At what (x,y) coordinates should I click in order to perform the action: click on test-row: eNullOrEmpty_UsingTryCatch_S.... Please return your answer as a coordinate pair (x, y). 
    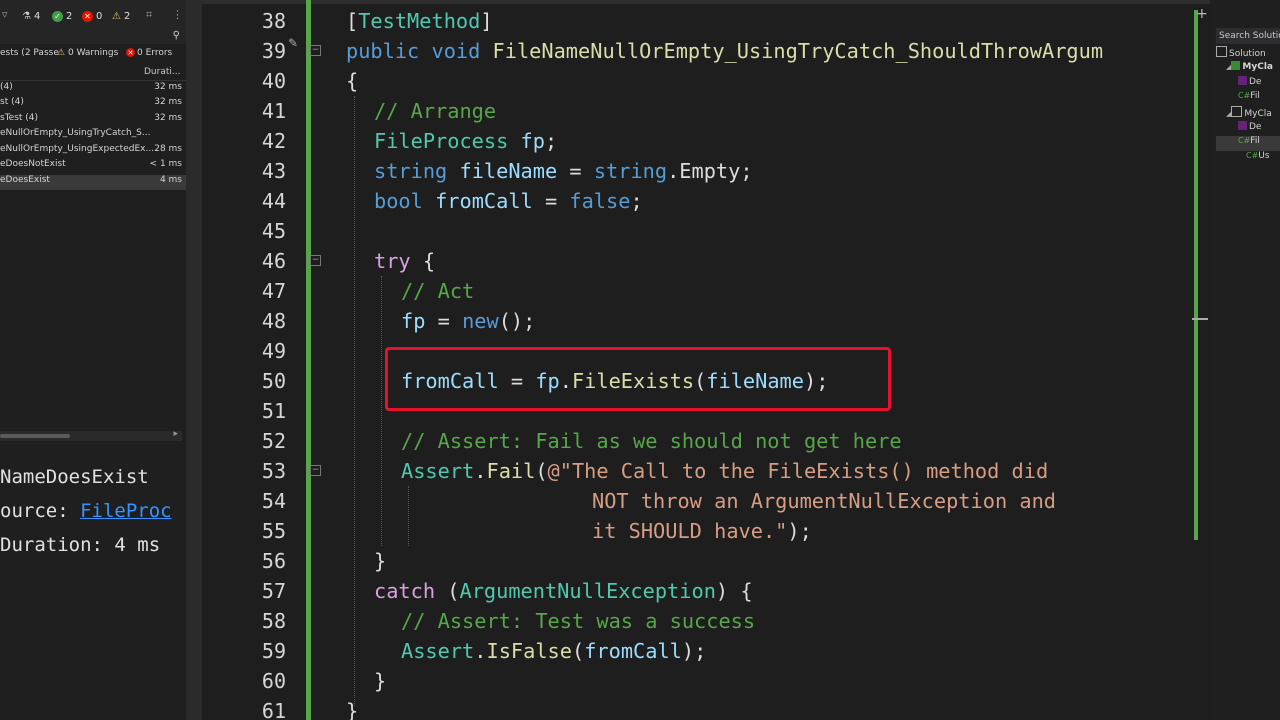
    Looking at the image, I should click on (93, 135).